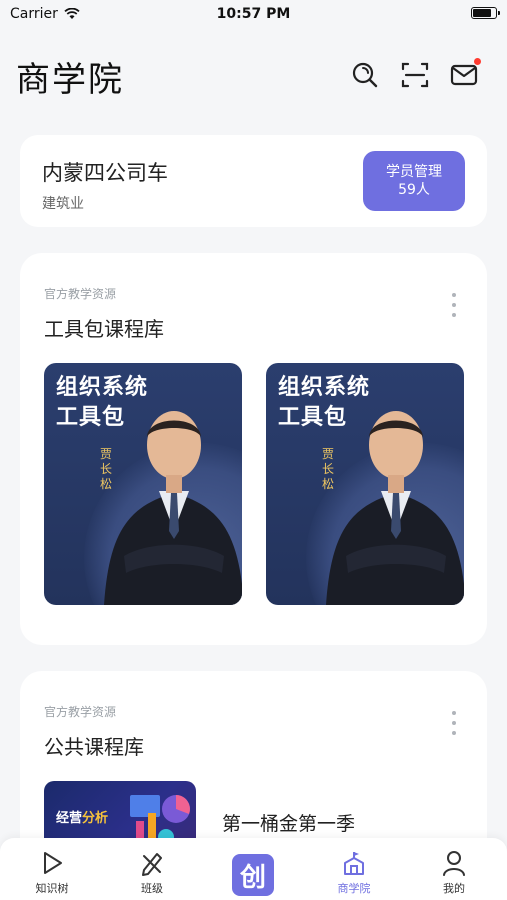  What do you see at coordinates (485, 13) in the screenshot?
I see `battery-icon` at bounding box center [485, 13].